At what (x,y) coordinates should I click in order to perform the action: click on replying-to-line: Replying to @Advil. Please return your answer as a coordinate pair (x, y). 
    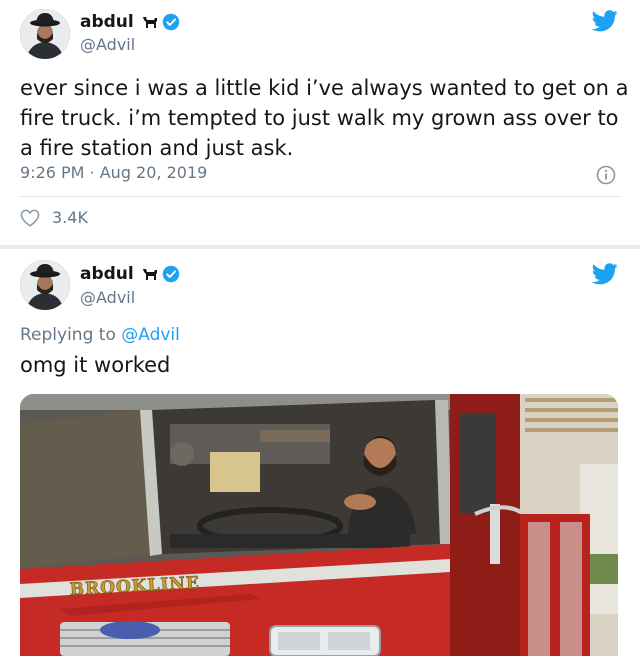
    Looking at the image, I should click on (100, 335).